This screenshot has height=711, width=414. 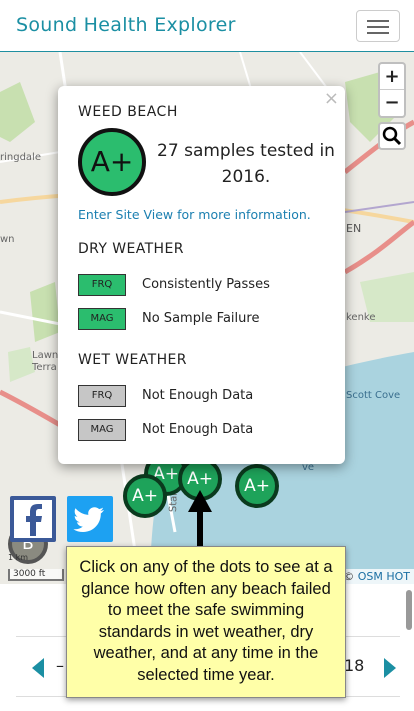 I want to click on zoom-out-button: −, so click(x=392, y=103).